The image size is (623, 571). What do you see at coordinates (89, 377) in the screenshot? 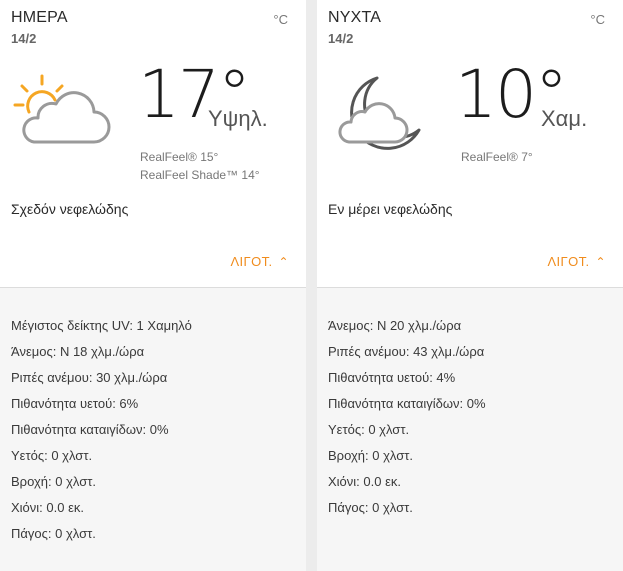
I see `day-detail-gusts: Ριπές ανέμου: 30 χλμ./ώρα` at bounding box center [89, 377].